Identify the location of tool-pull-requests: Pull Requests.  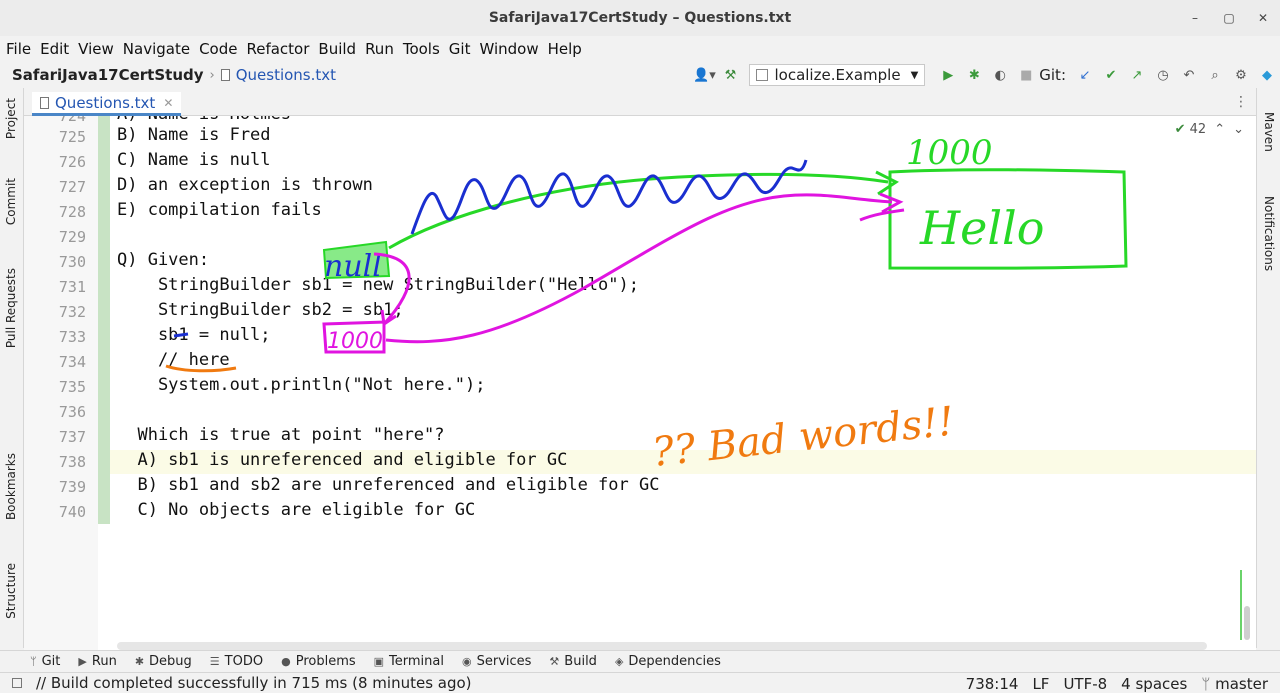
(11, 308).